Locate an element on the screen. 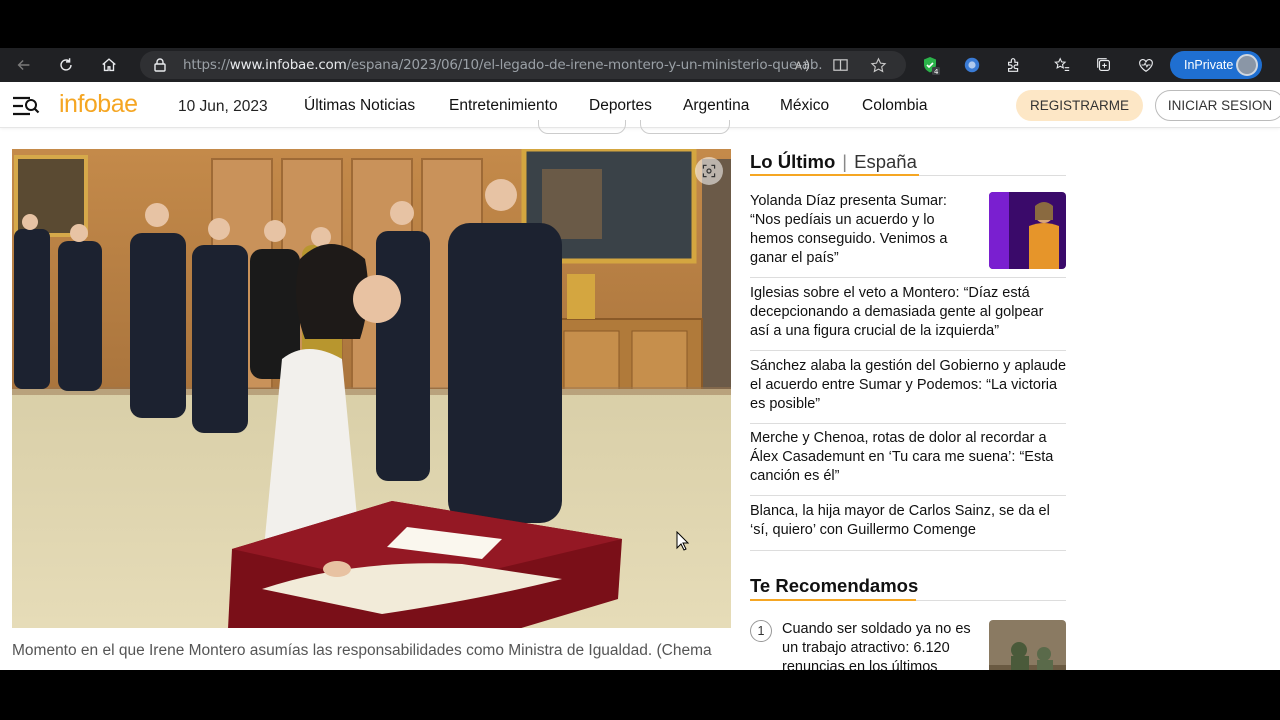  latest-subtitle: España is located at coordinates (885, 161).